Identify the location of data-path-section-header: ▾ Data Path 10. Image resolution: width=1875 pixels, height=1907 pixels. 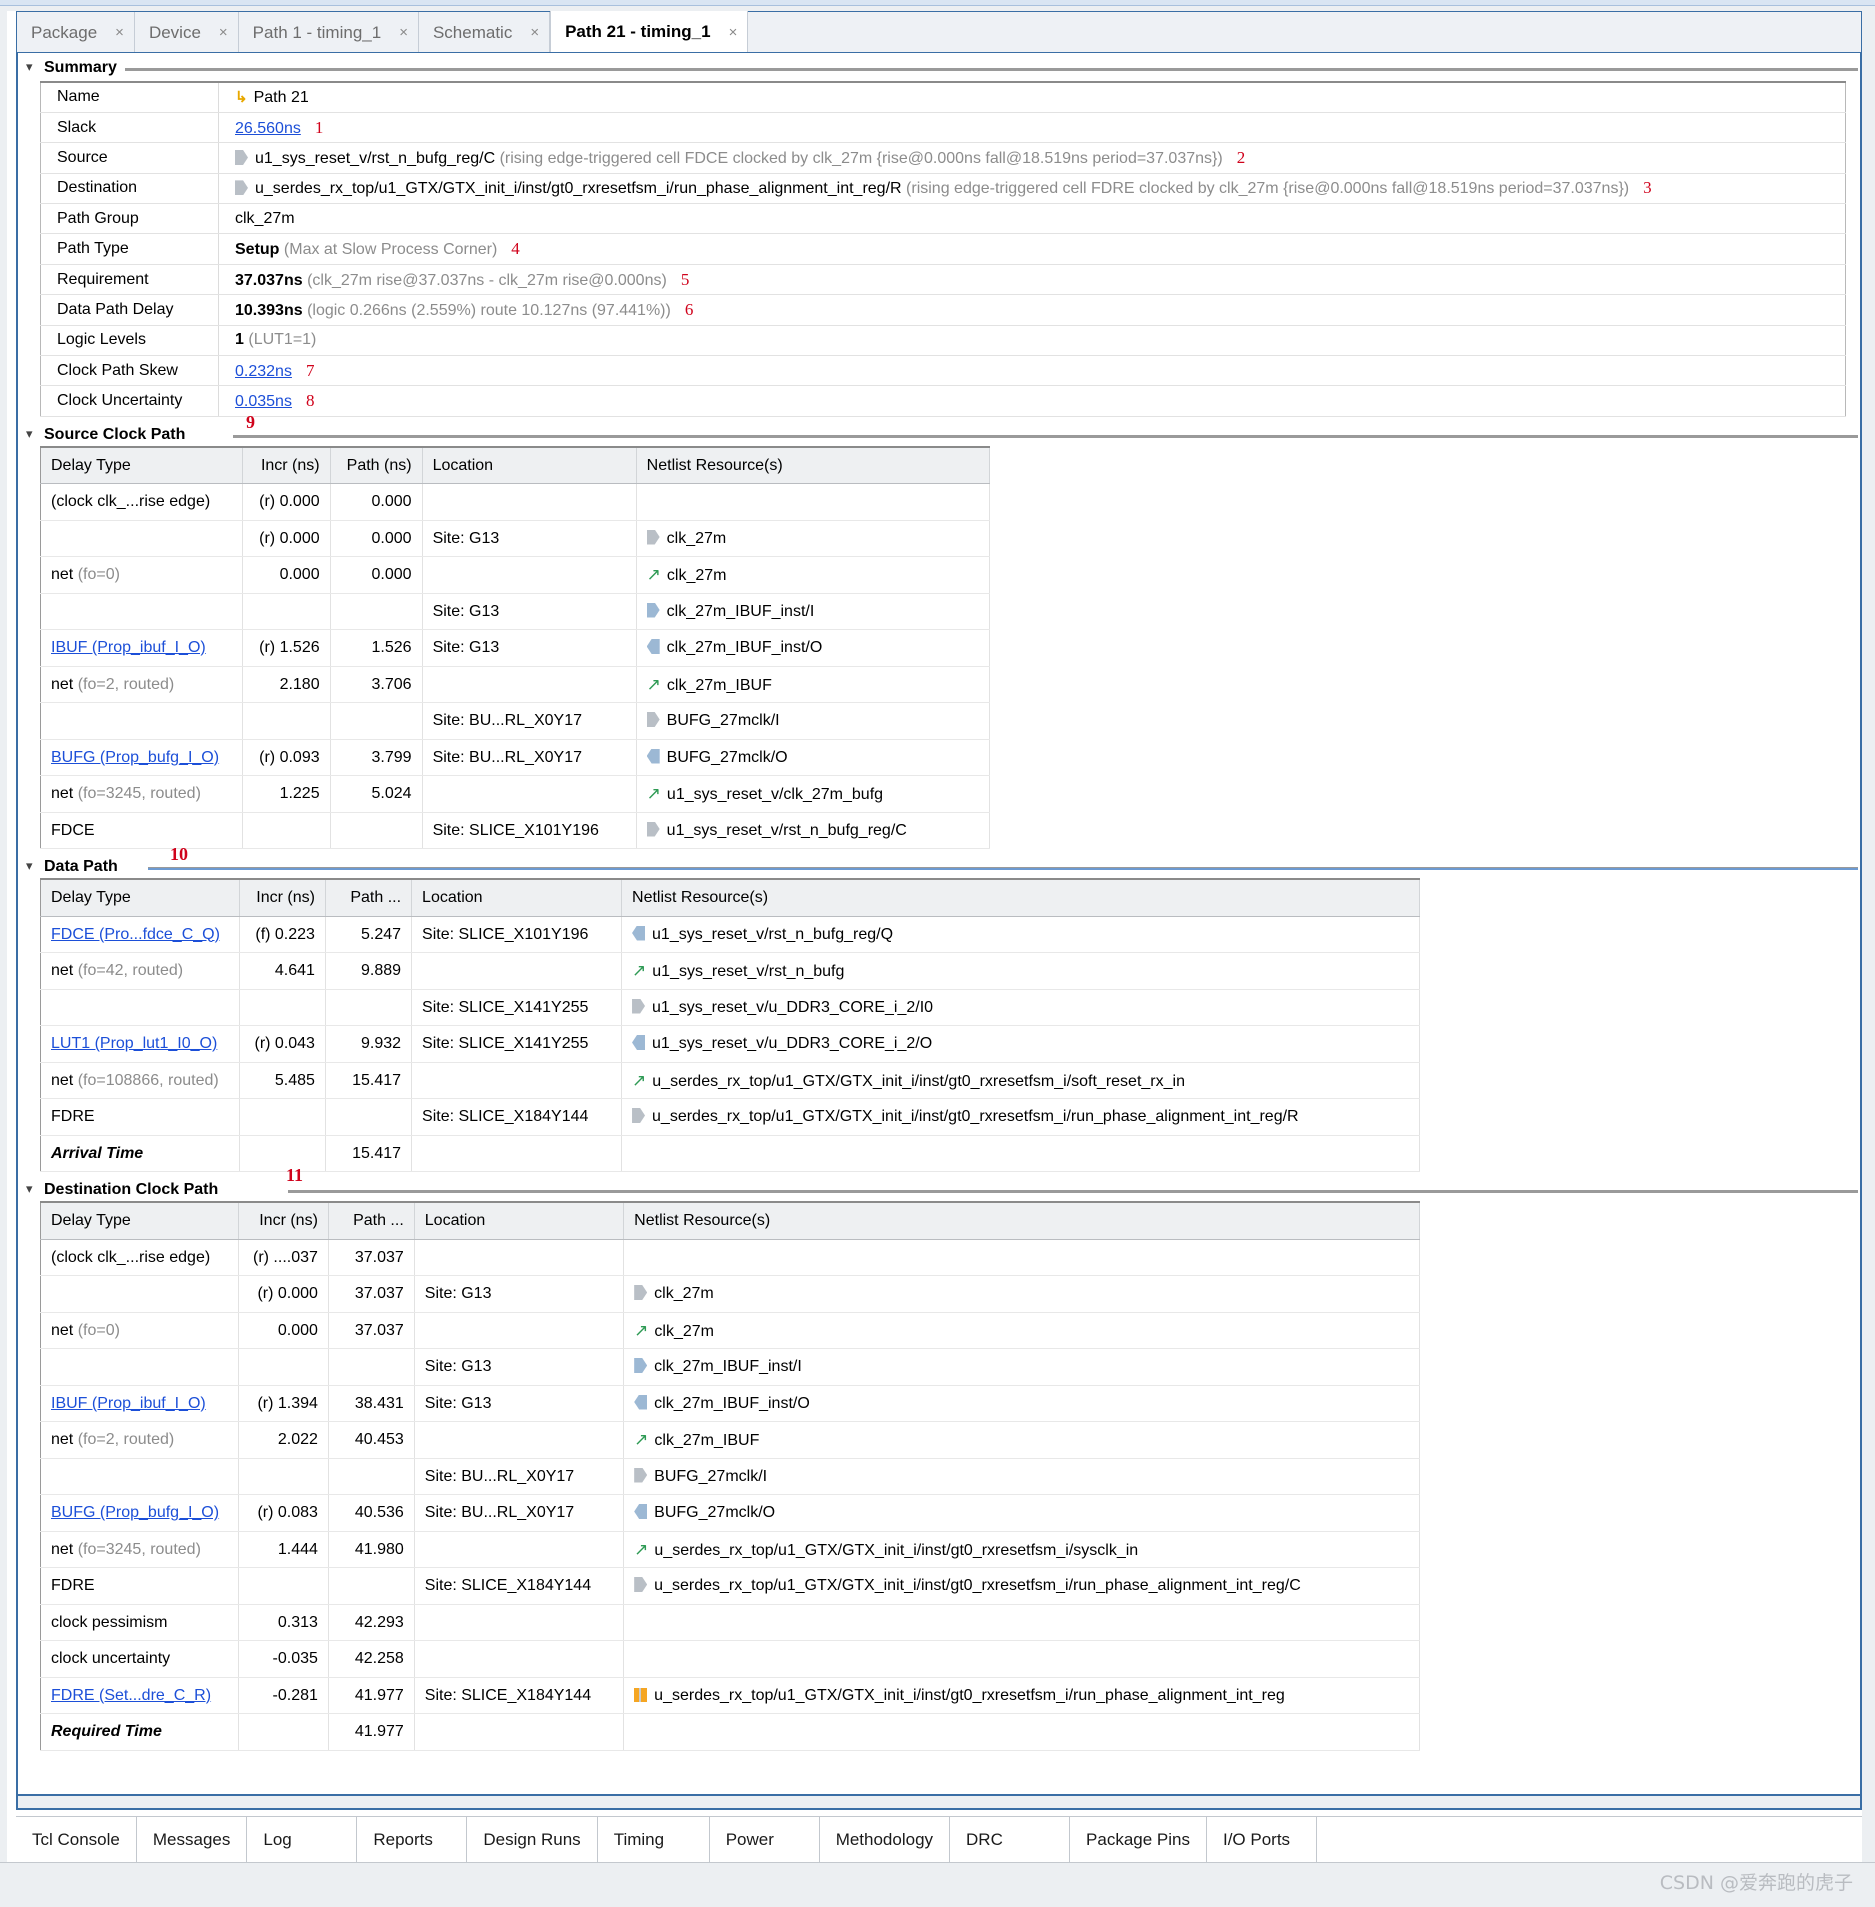
(939, 861).